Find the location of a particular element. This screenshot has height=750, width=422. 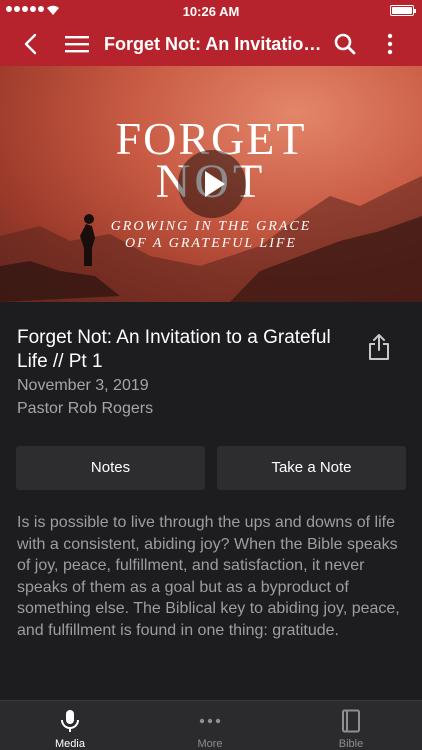

status-time: 10:26 AM is located at coordinates (211, 11).